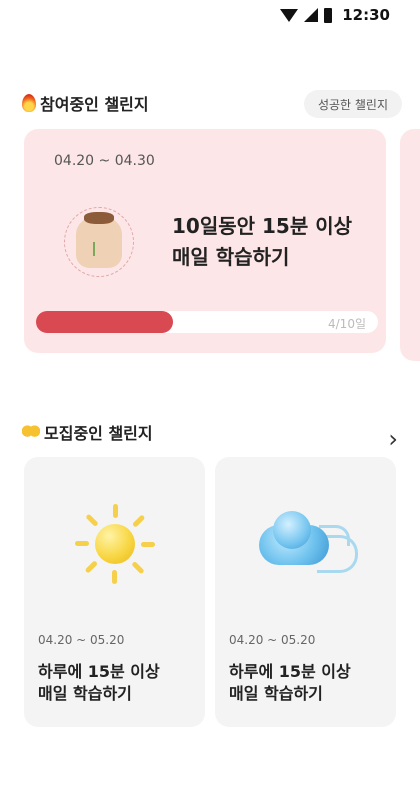 The height and width of the screenshot is (796, 420). Describe the element at coordinates (98, 433) in the screenshot. I see `recruiting-title: 모집중인 챌린지` at that location.